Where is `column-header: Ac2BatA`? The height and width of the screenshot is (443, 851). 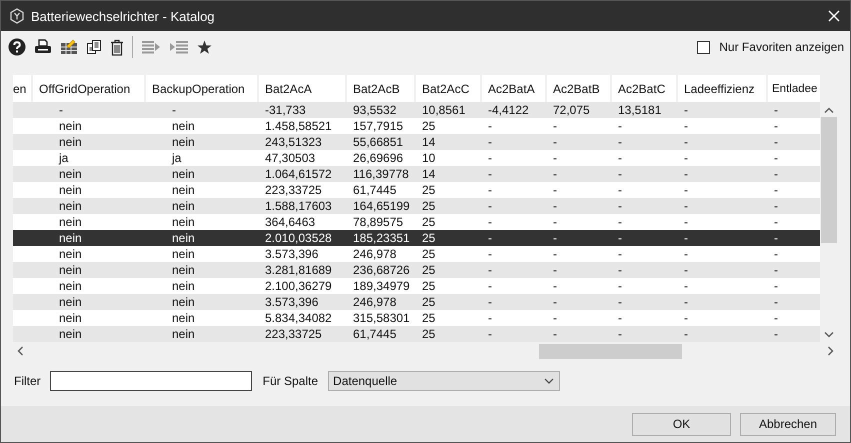
column-header: Ac2BatA is located at coordinates (513, 88).